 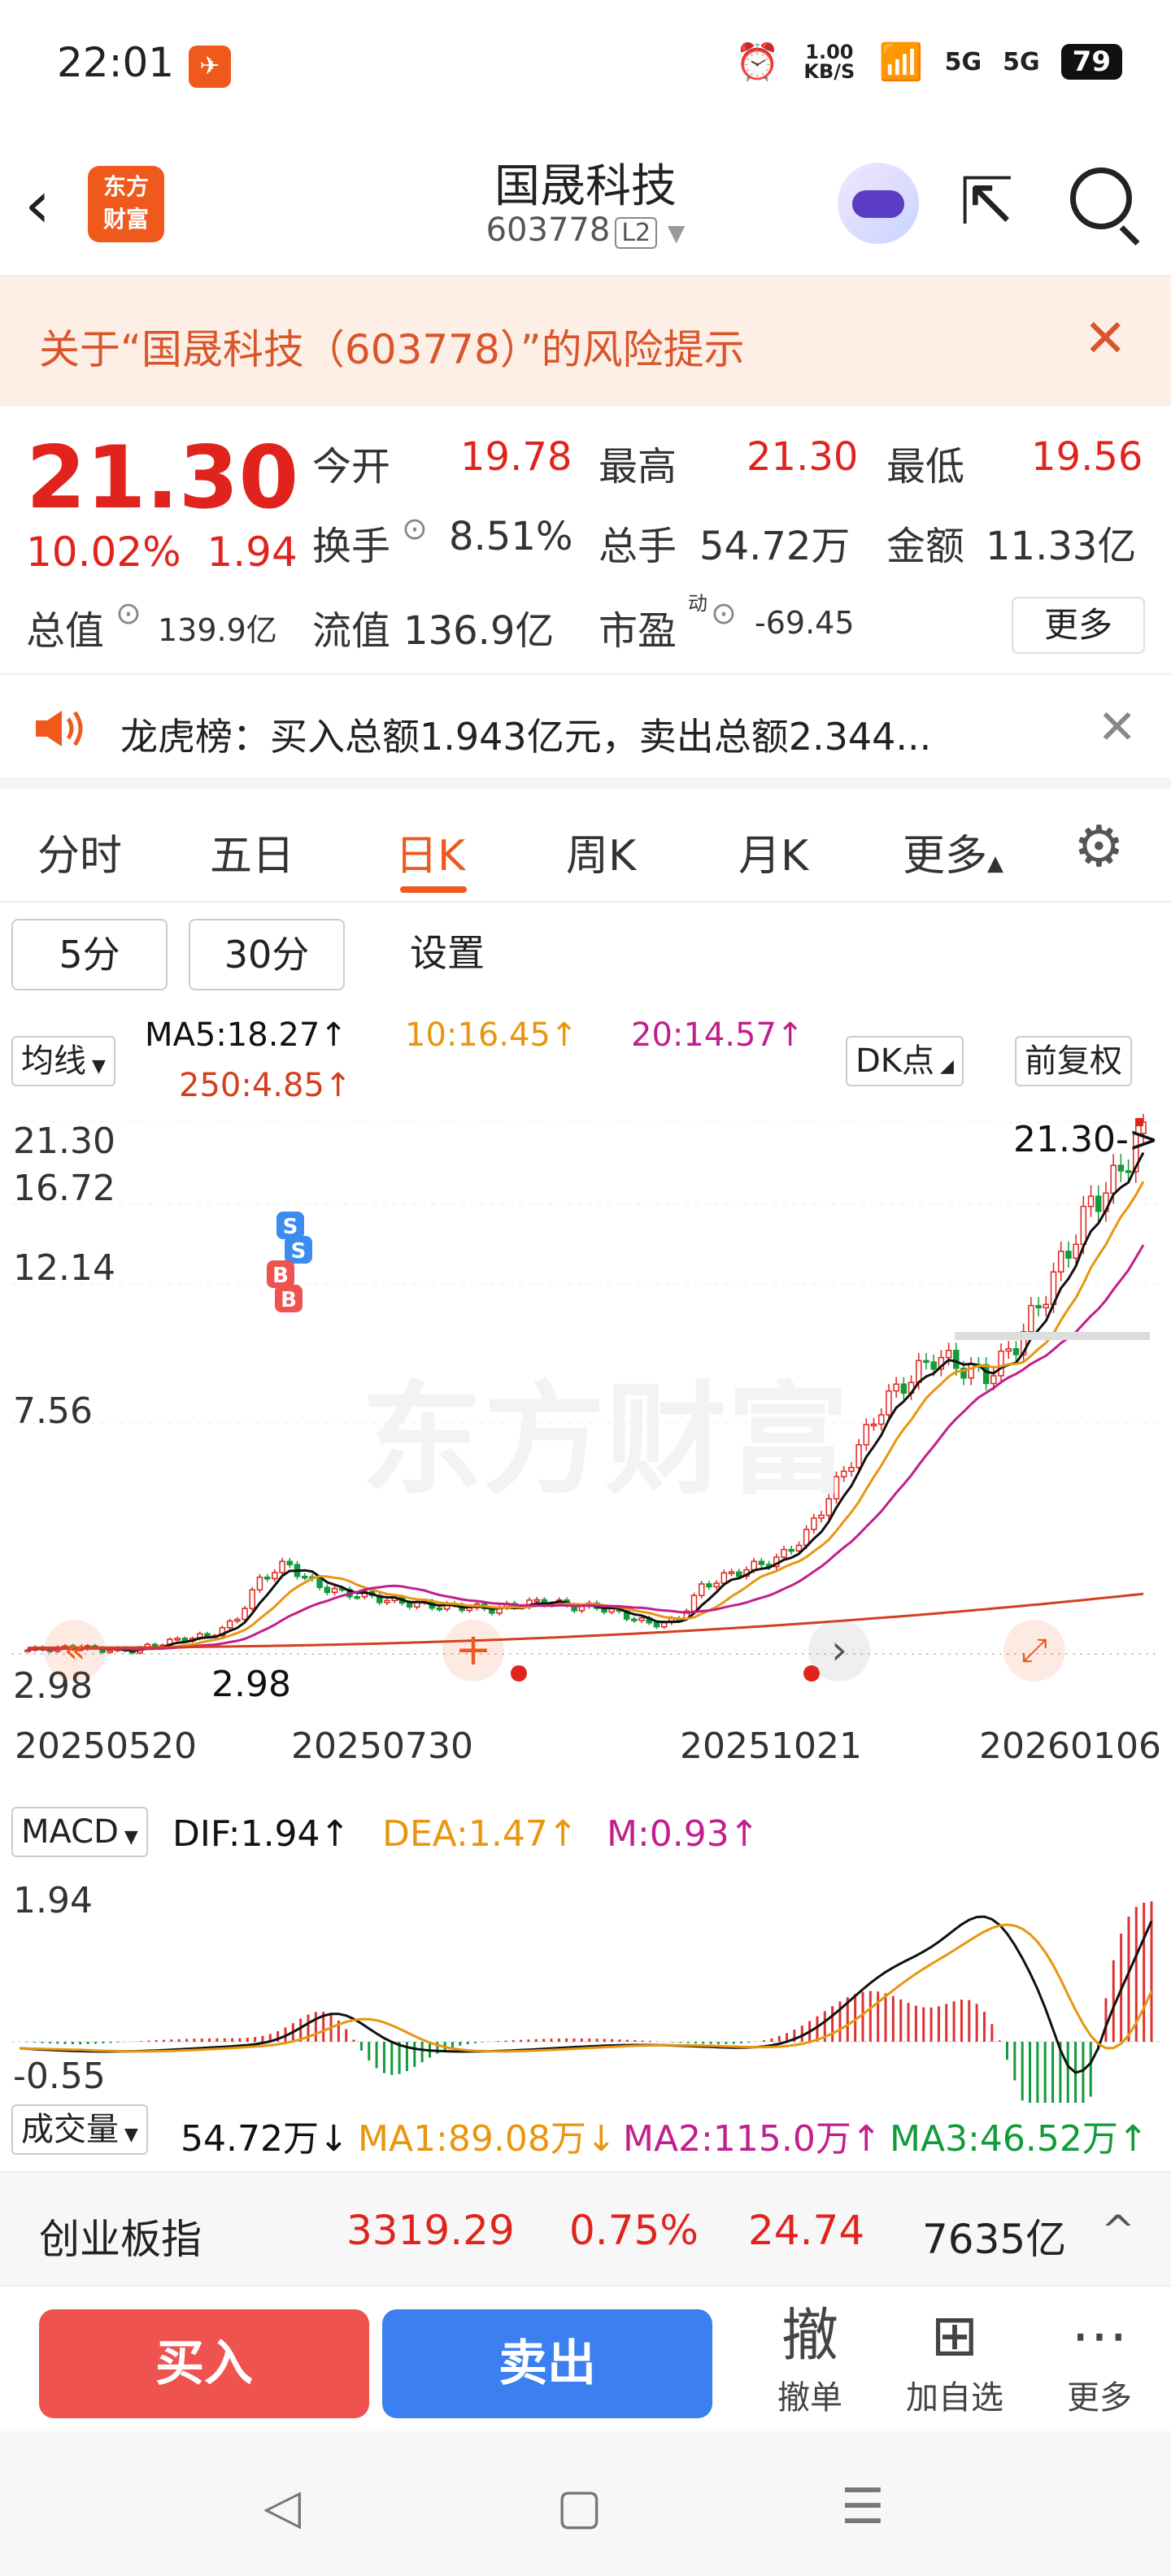 I want to click on tab-weekly-k: 周K, so click(x=601, y=852).